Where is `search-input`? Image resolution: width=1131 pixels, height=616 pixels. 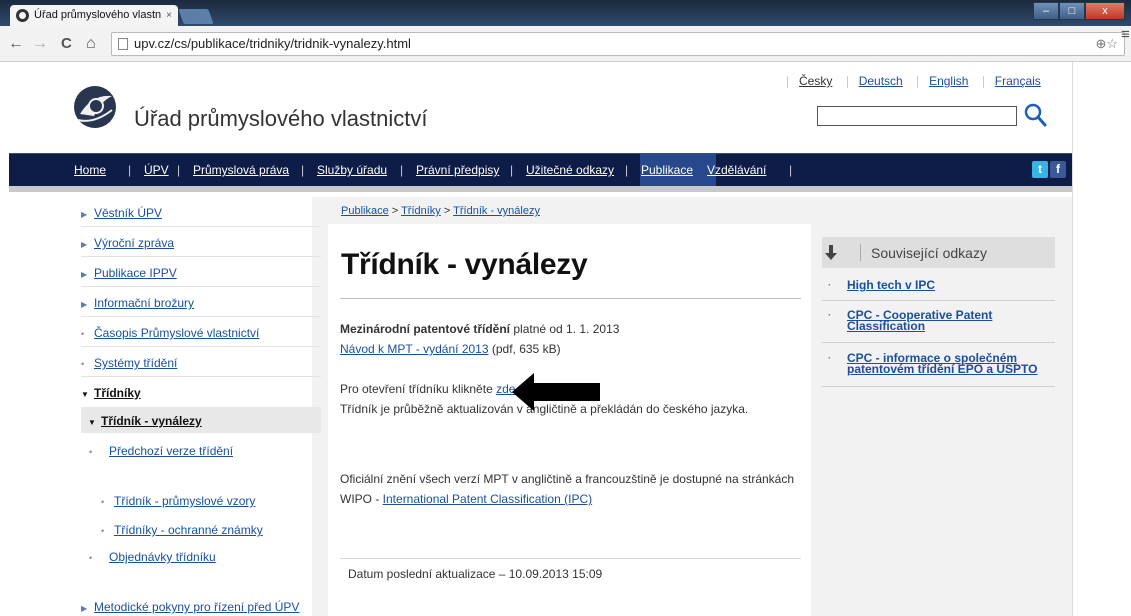
search-input is located at coordinates (917, 116).